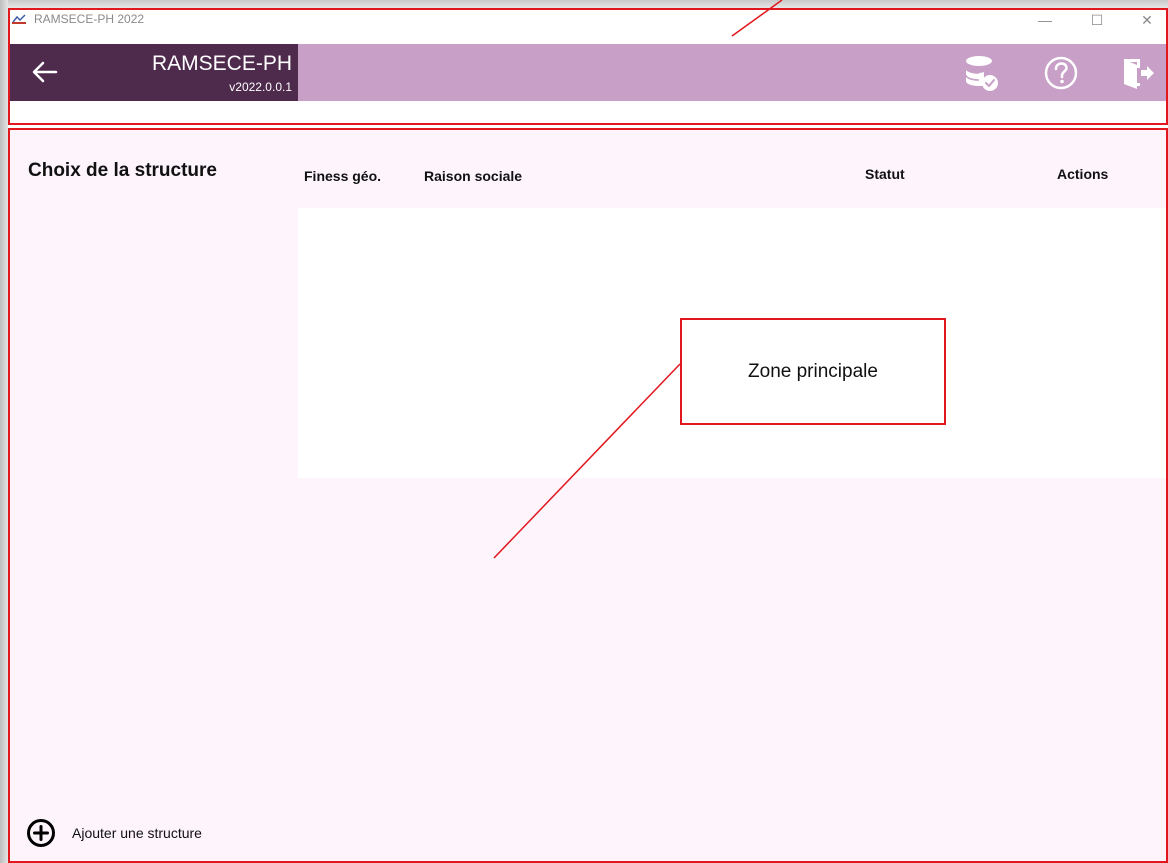  Describe the element at coordinates (813, 371) in the screenshot. I see `annotation-callout: Zone principale` at that location.